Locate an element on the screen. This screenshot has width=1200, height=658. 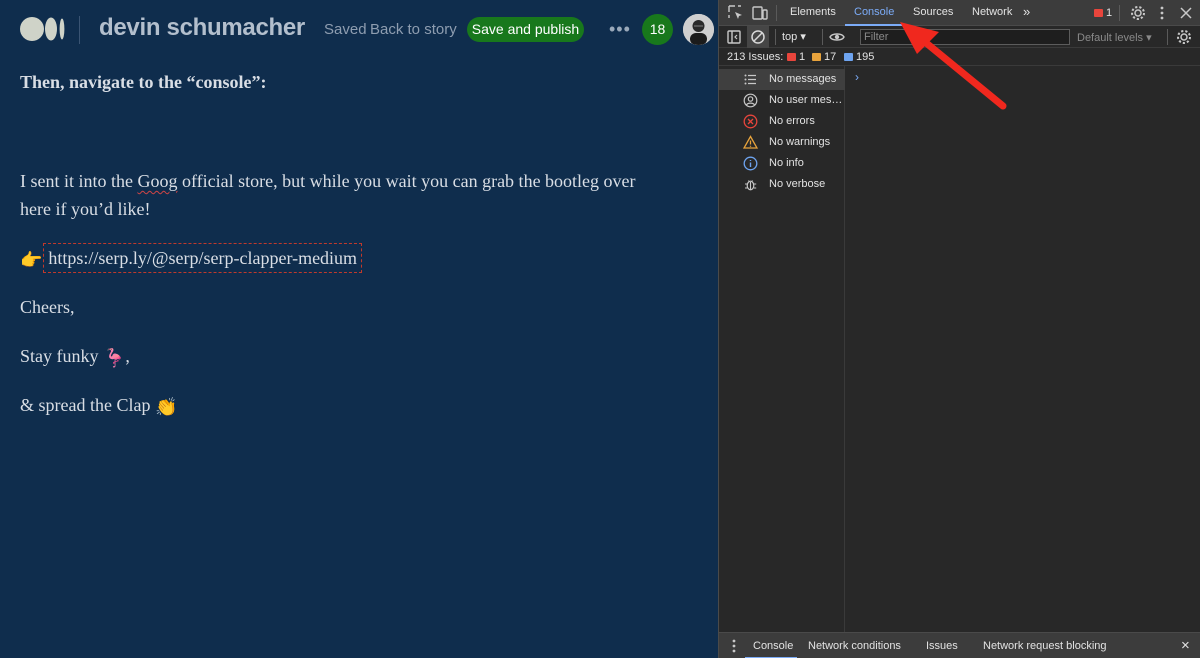
sidebar-item-label: No warnings is located at coordinates (800, 142).